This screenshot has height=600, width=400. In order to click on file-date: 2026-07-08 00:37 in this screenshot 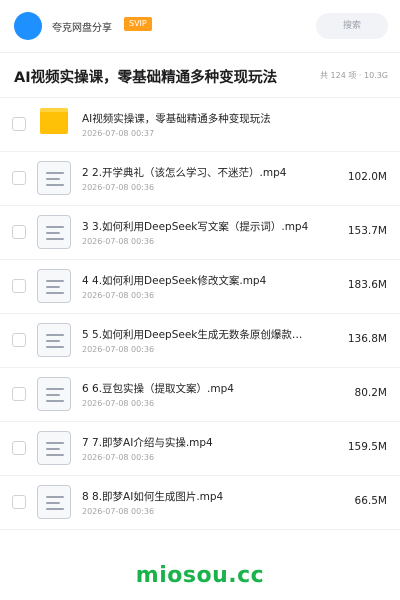, I will do `click(118, 133)`.